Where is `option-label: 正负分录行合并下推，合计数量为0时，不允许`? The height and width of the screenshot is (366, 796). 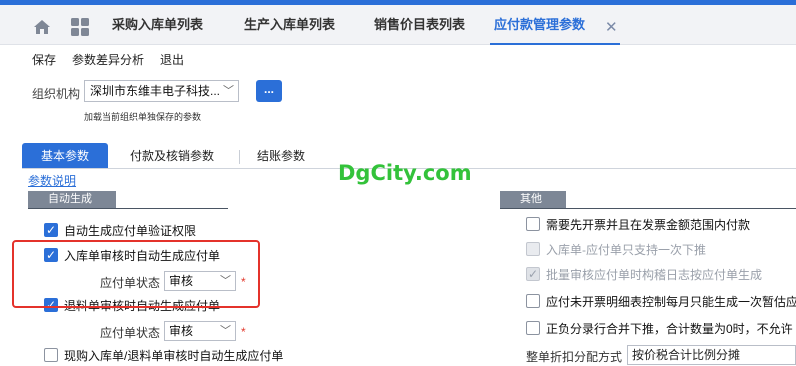
option-label: 正负分录行合并下推，合计数量为0时，不允许 is located at coordinates (669, 329).